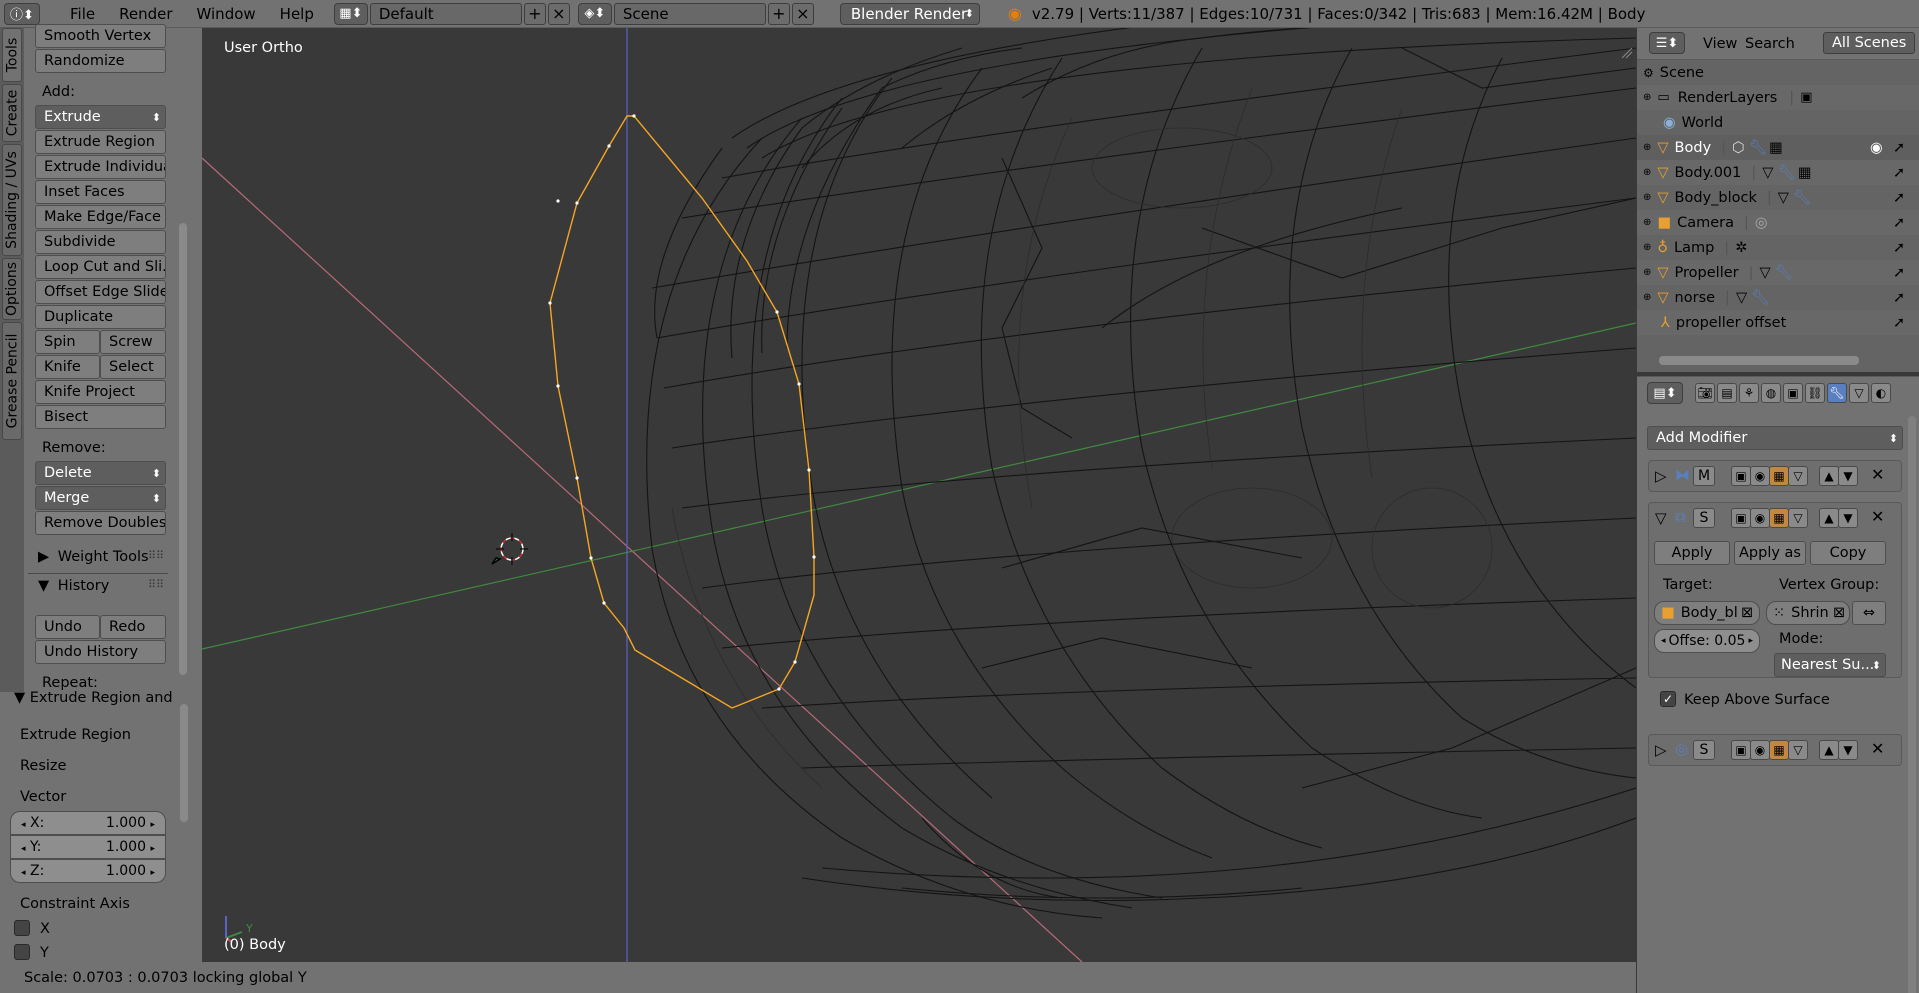  What do you see at coordinates (100, 61) in the screenshot?
I see `randomize-button: Randomize` at bounding box center [100, 61].